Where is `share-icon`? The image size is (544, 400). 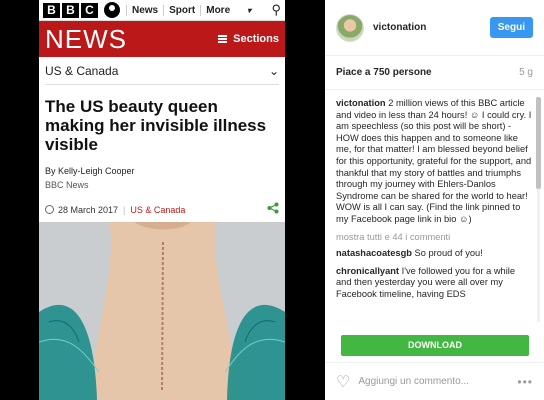
share-icon is located at coordinates (273, 209).